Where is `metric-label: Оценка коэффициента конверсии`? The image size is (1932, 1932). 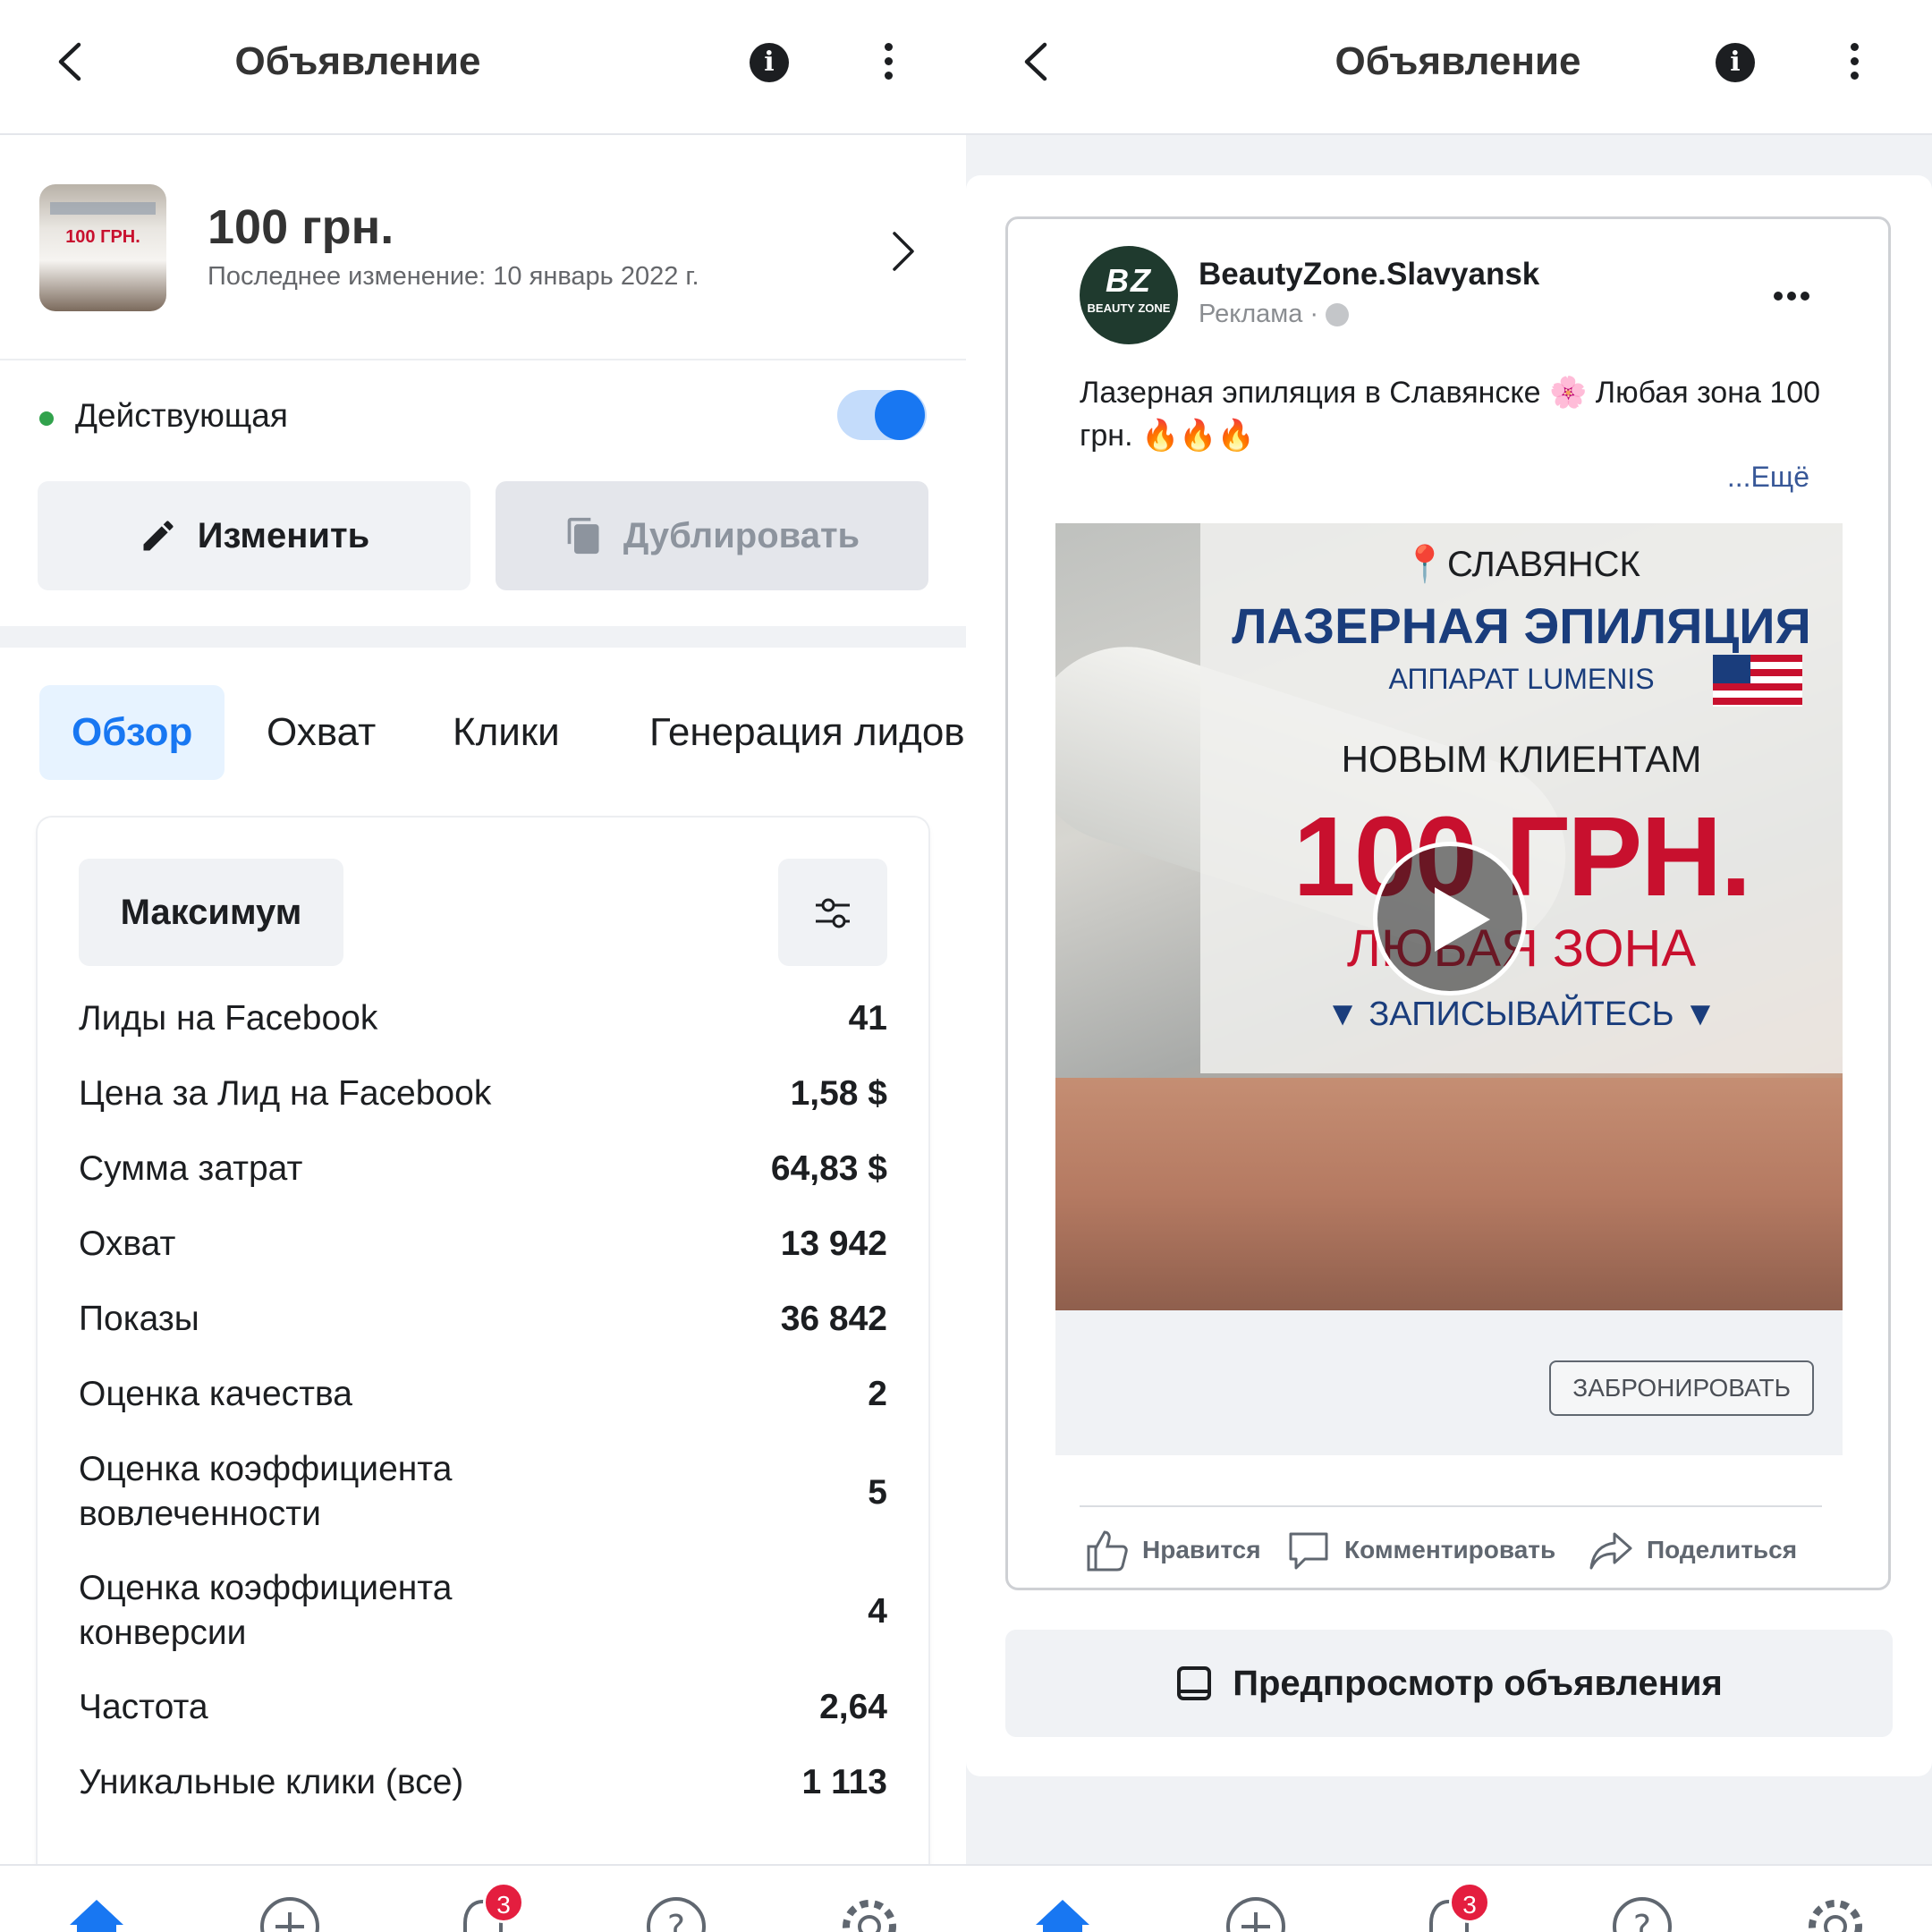
metric-label: Оценка коэффициента конверсии is located at coordinates (266, 1610).